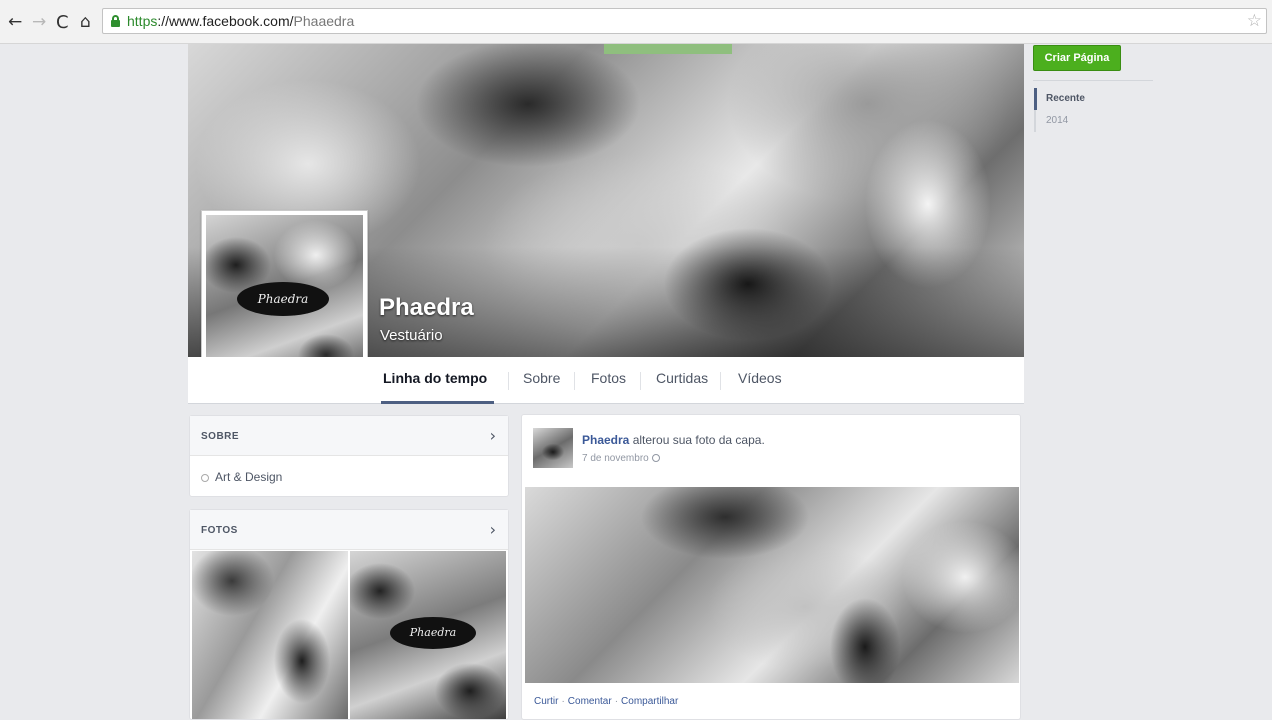 The width and height of the screenshot is (1272, 720). I want to click on comment-link: Comentar, so click(590, 701).